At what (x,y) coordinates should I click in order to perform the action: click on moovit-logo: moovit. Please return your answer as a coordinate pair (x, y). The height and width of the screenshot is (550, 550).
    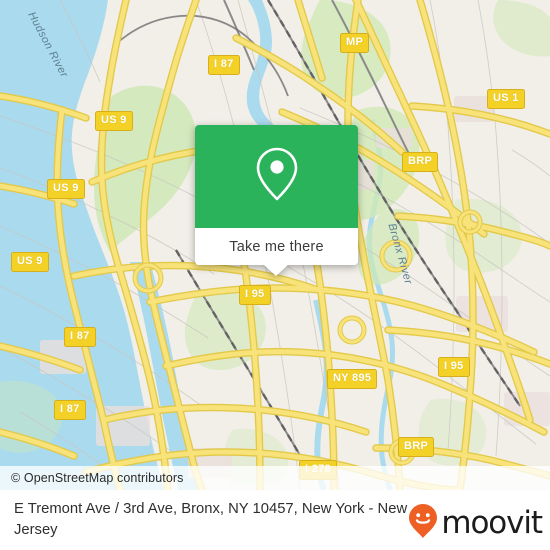
    Looking at the image, I should click on (475, 523).